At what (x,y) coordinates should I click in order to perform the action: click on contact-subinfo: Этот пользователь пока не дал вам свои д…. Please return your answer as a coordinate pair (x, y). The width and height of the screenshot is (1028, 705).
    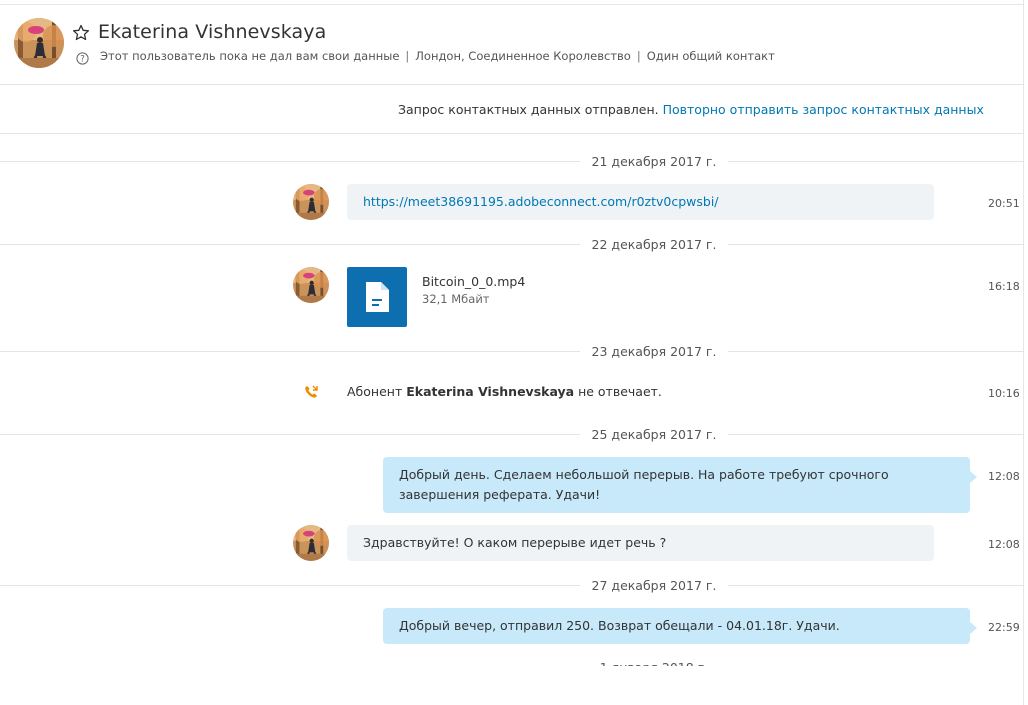
    Looking at the image, I should click on (437, 56).